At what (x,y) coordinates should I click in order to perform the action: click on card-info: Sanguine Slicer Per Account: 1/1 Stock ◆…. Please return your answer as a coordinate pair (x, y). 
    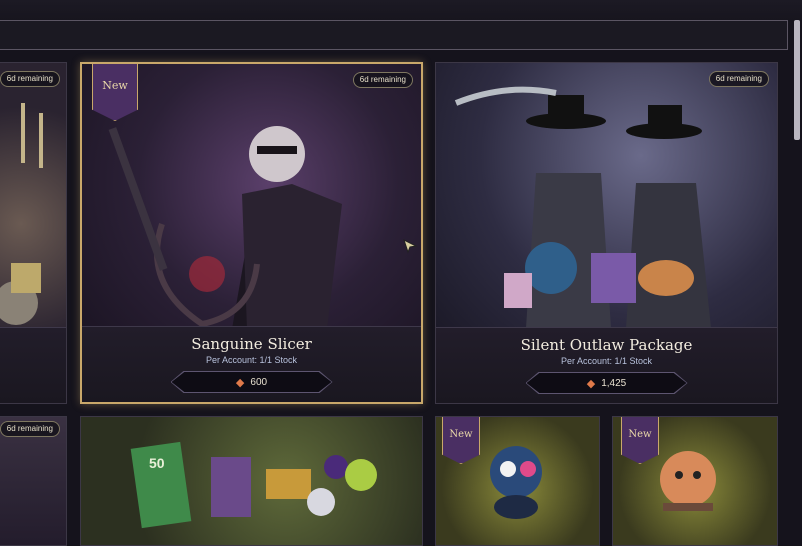
    Looking at the image, I should click on (251, 364).